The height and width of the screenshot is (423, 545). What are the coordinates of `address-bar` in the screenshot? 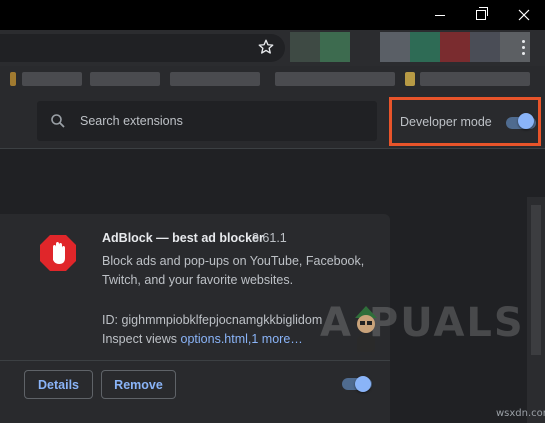 It's located at (142, 48).